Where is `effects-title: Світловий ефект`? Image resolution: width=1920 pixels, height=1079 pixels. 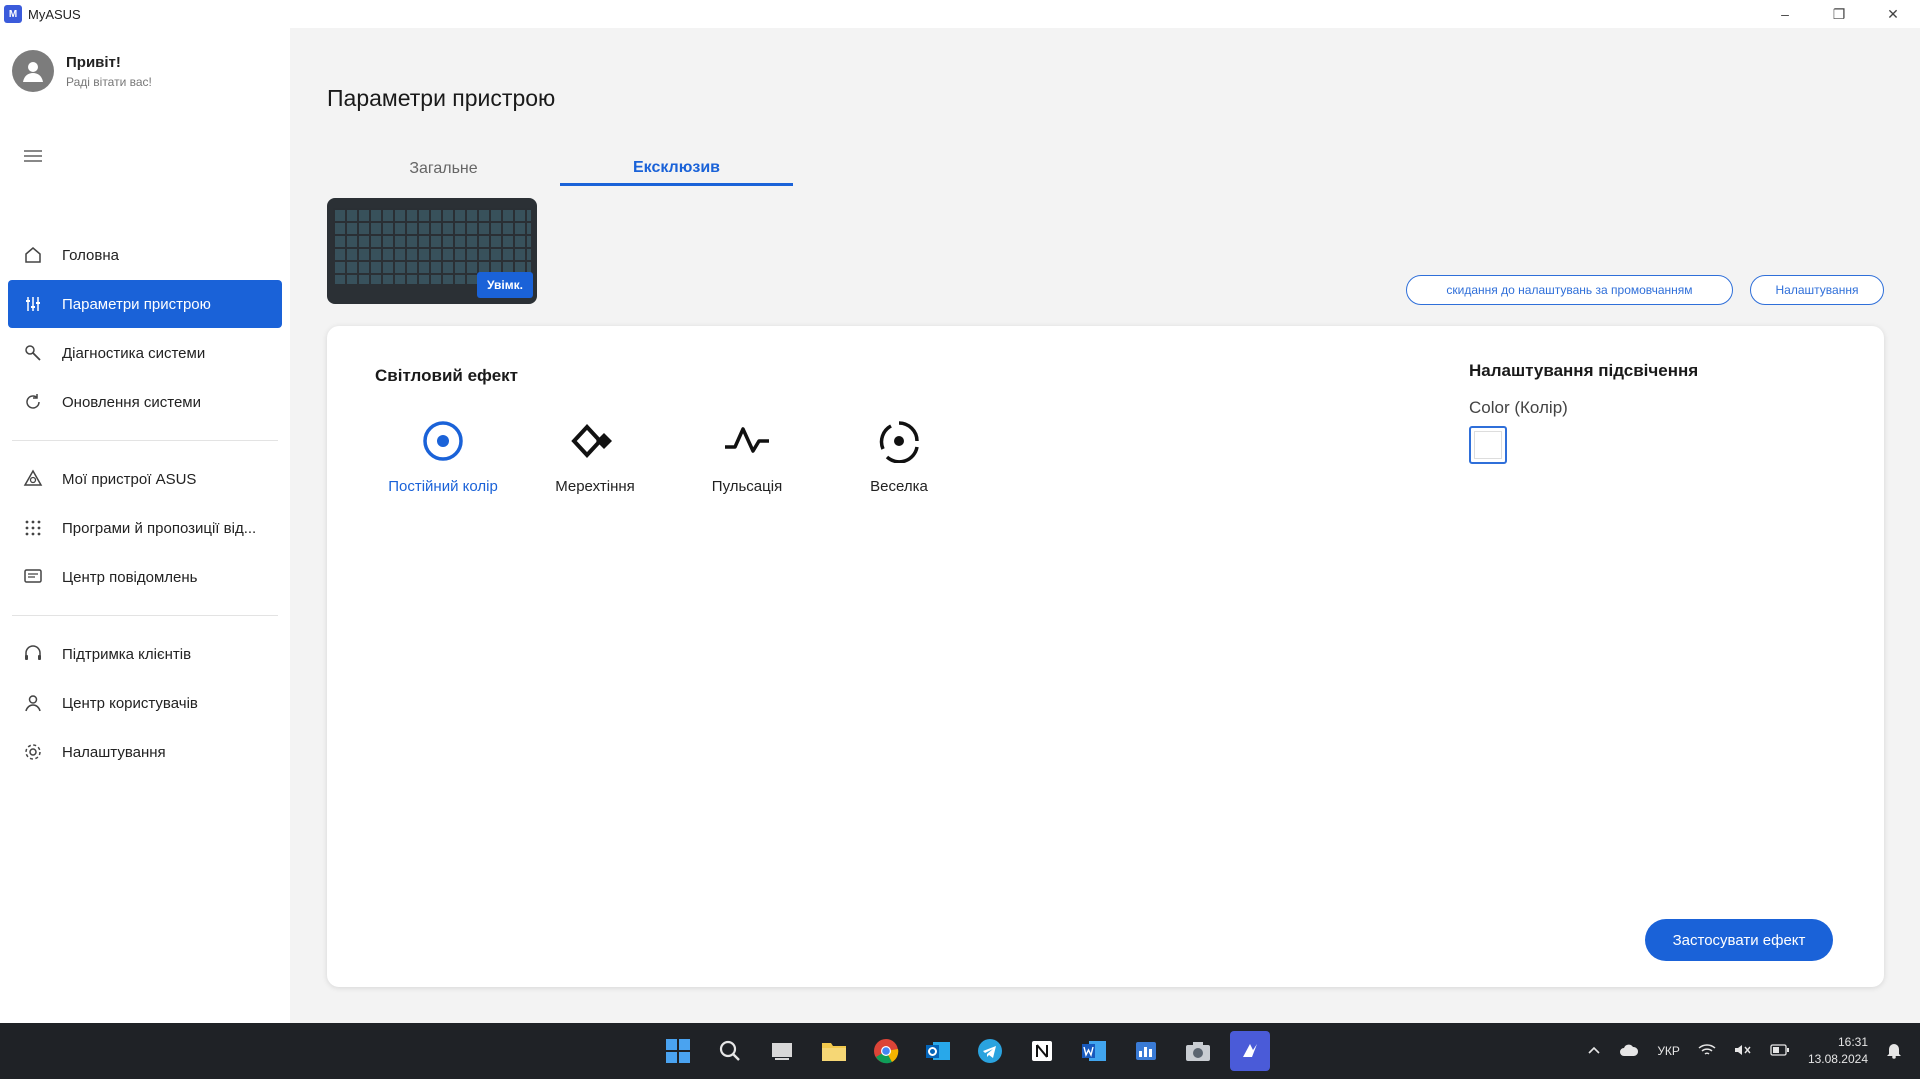
effects-title: Світловий ефект is located at coordinates (446, 375).